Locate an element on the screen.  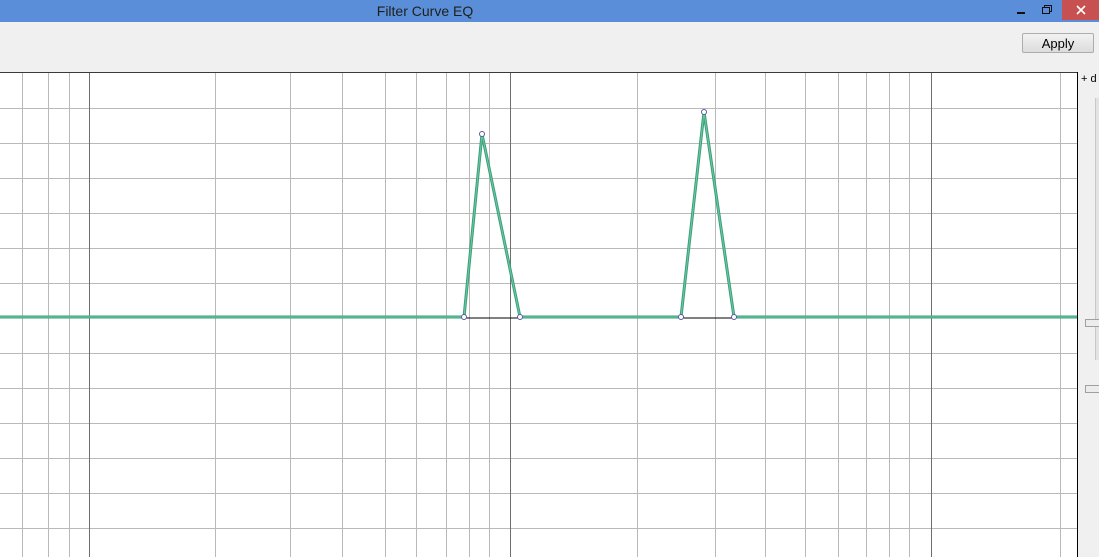
window-title: Filter Curve EQ is located at coordinates (425, 11).